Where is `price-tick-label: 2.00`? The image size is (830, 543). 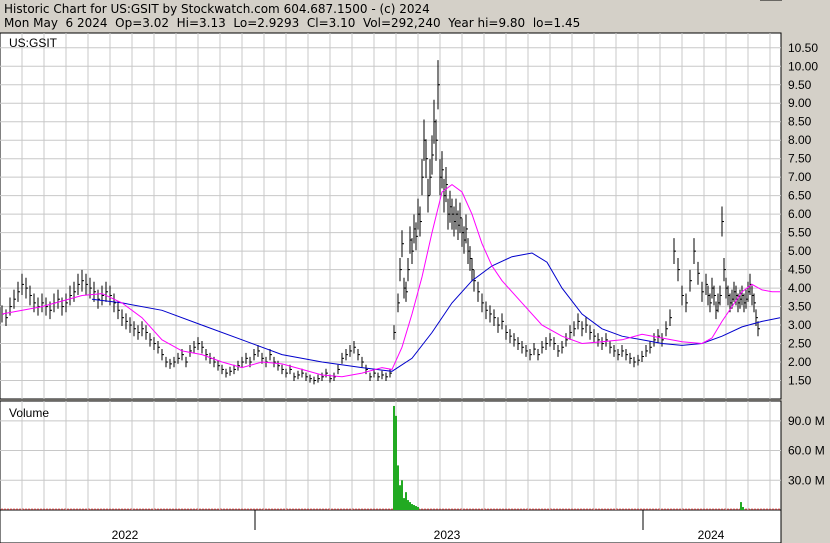
price-tick-label: 2.00 is located at coordinates (800, 362).